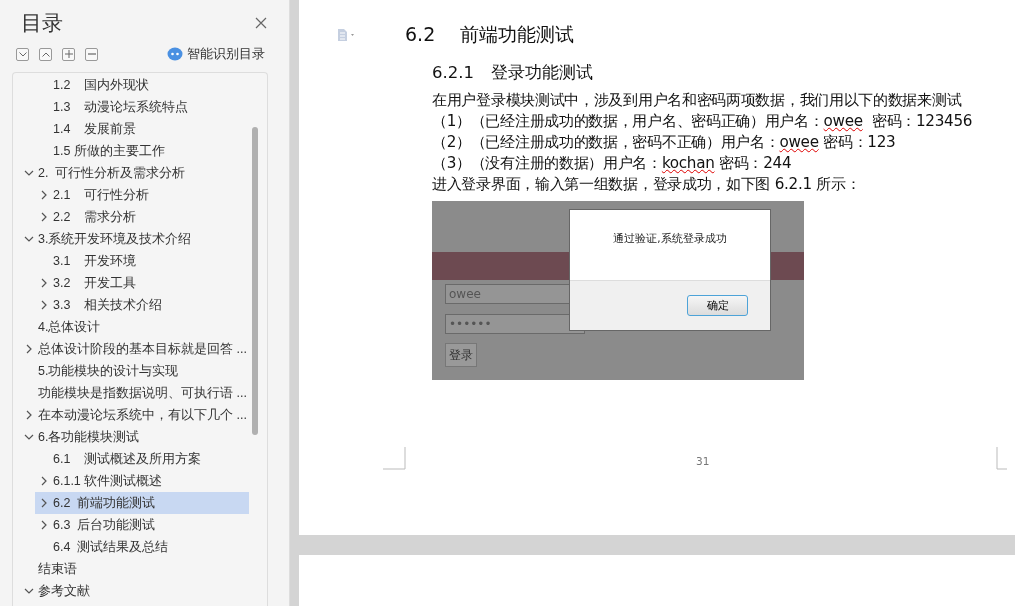 The image size is (1015, 606). I want to click on toc-item: 1.5 所做的主要工作, so click(142, 151).